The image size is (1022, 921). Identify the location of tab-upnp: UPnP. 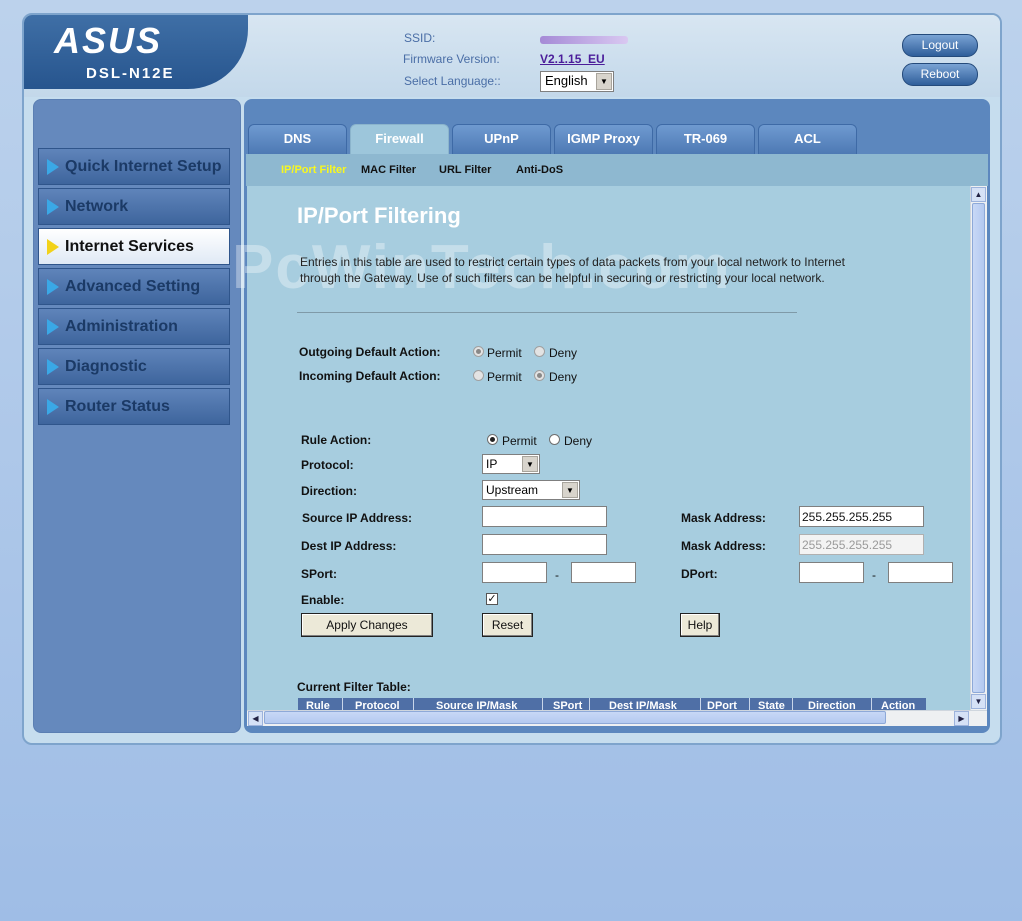
(501, 139).